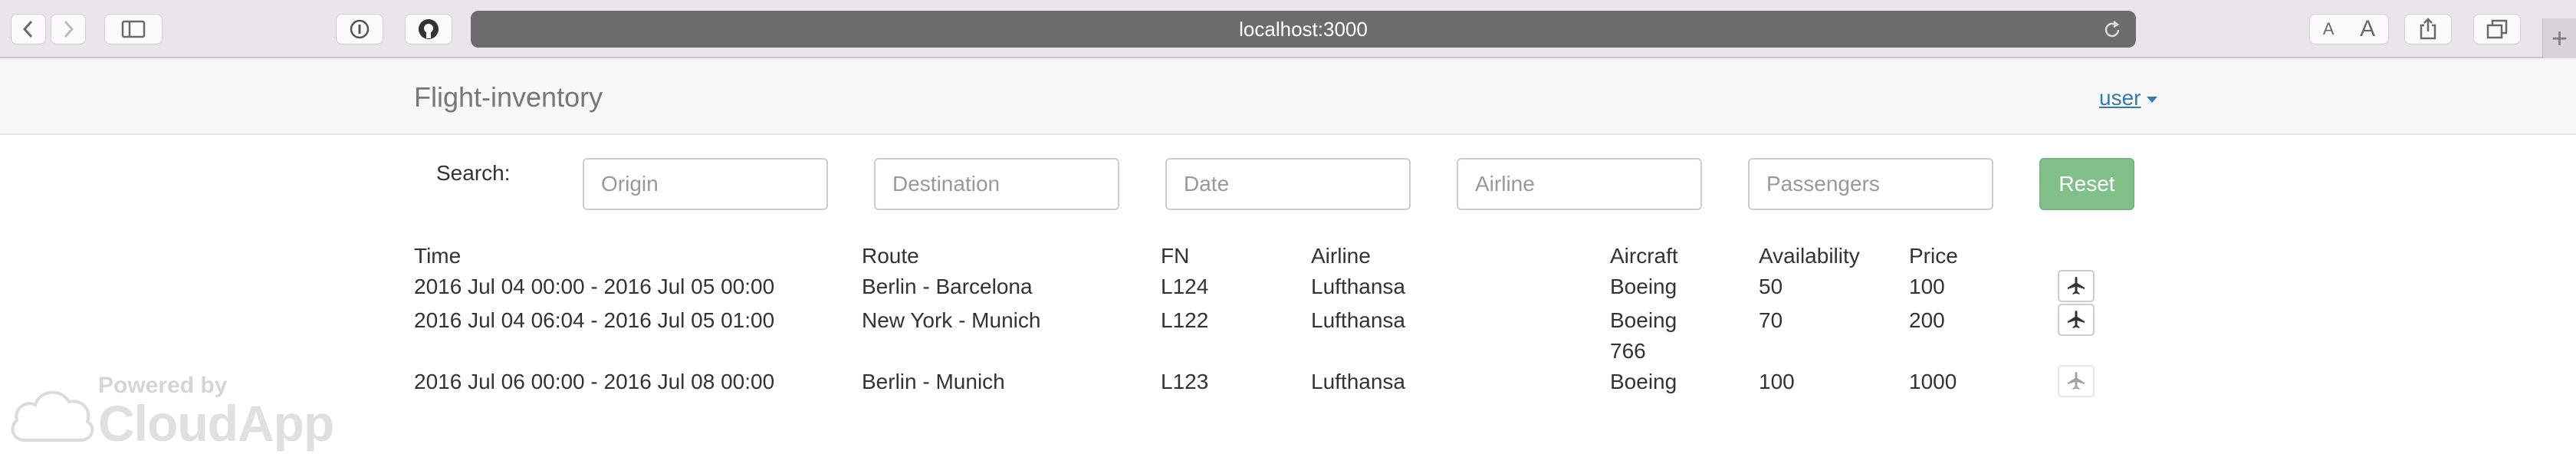 Image resolution: width=2576 pixels, height=454 pixels. Describe the element at coordinates (216, 423) in the screenshot. I see `watermark-line2: CloudApp` at that location.